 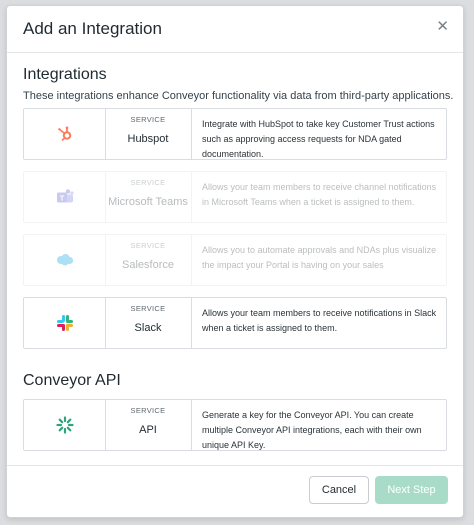 I want to click on cancel-button: Cancel, so click(x=339, y=490).